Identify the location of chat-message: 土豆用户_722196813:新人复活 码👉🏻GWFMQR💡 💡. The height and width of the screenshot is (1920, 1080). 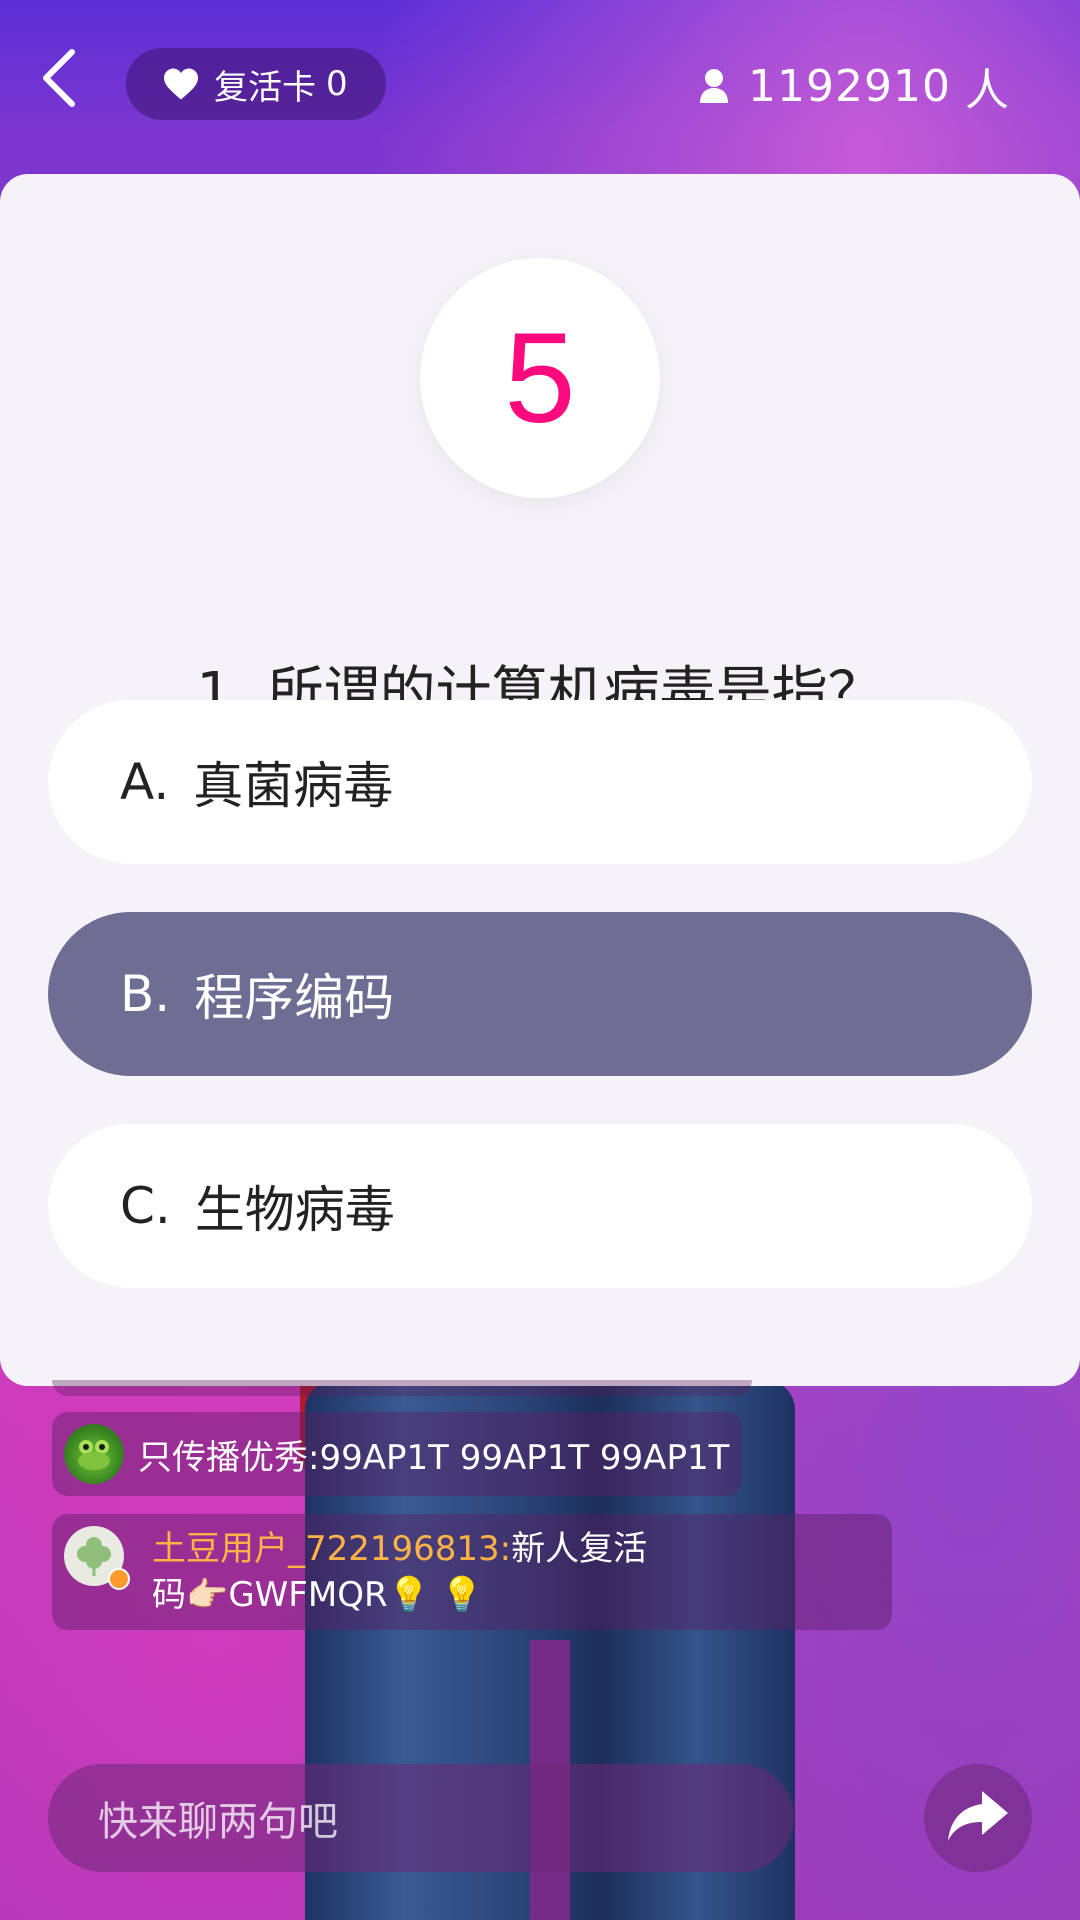
(472, 1572).